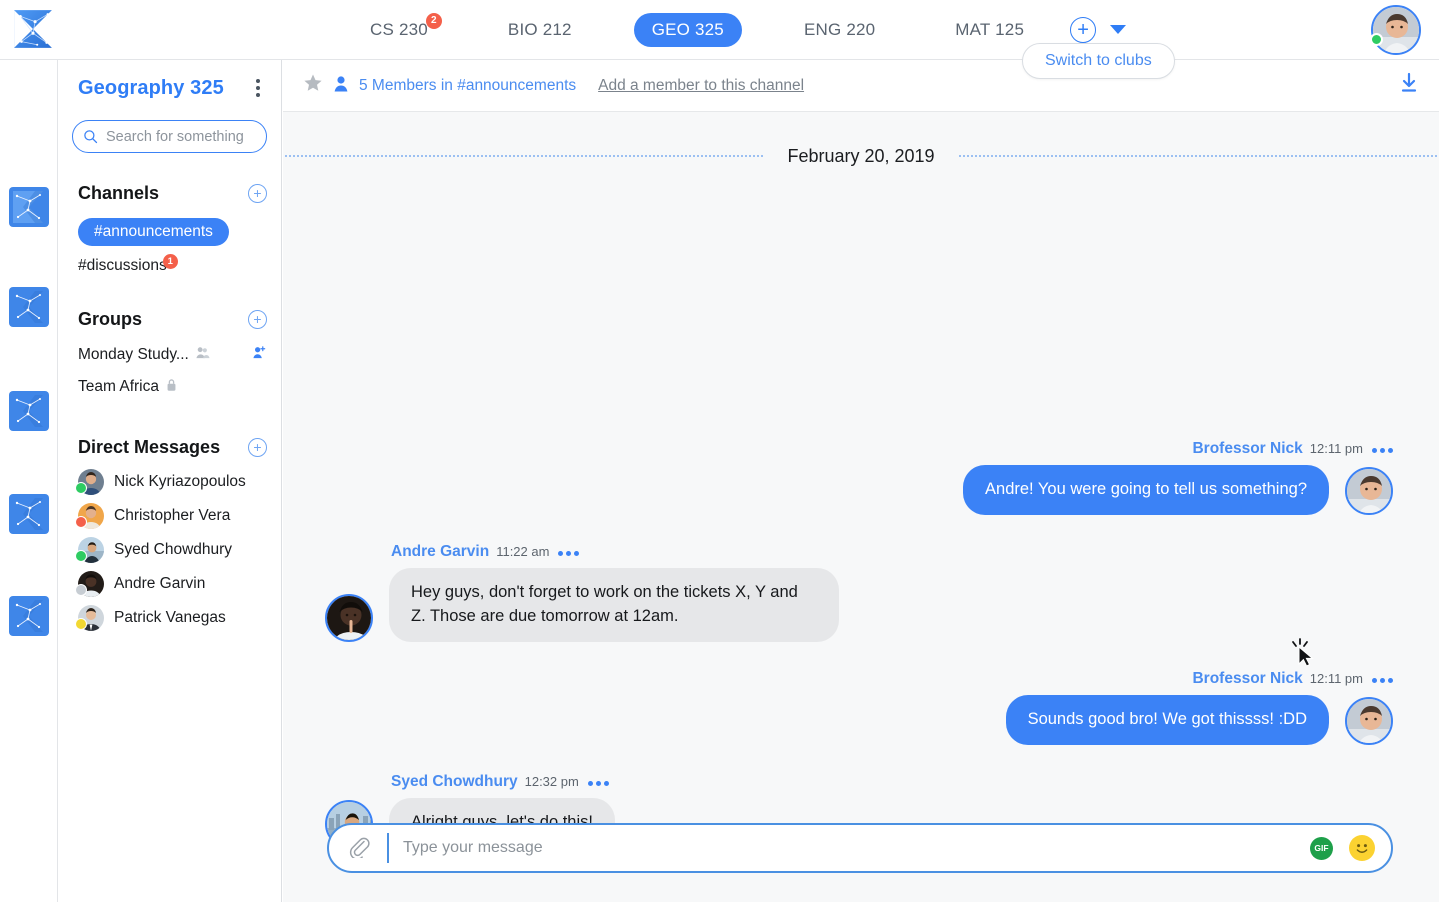 The image size is (1439, 902). I want to click on plus-circle-icon: +, so click(1083, 29).